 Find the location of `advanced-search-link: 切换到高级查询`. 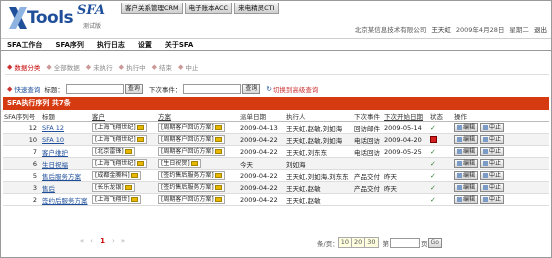

advanced-search-link: 切换到高级查询 is located at coordinates (296, 89).